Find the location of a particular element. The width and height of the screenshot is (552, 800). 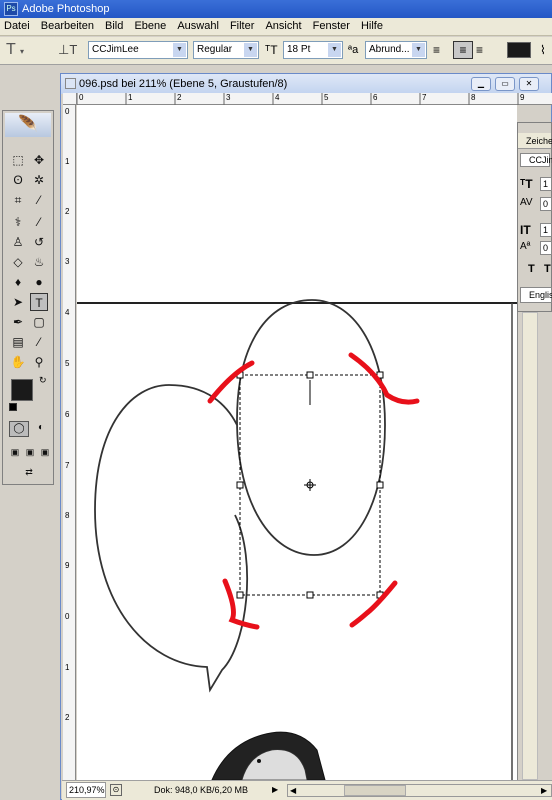

default-colors-icon is located at coordinates (13, 407).